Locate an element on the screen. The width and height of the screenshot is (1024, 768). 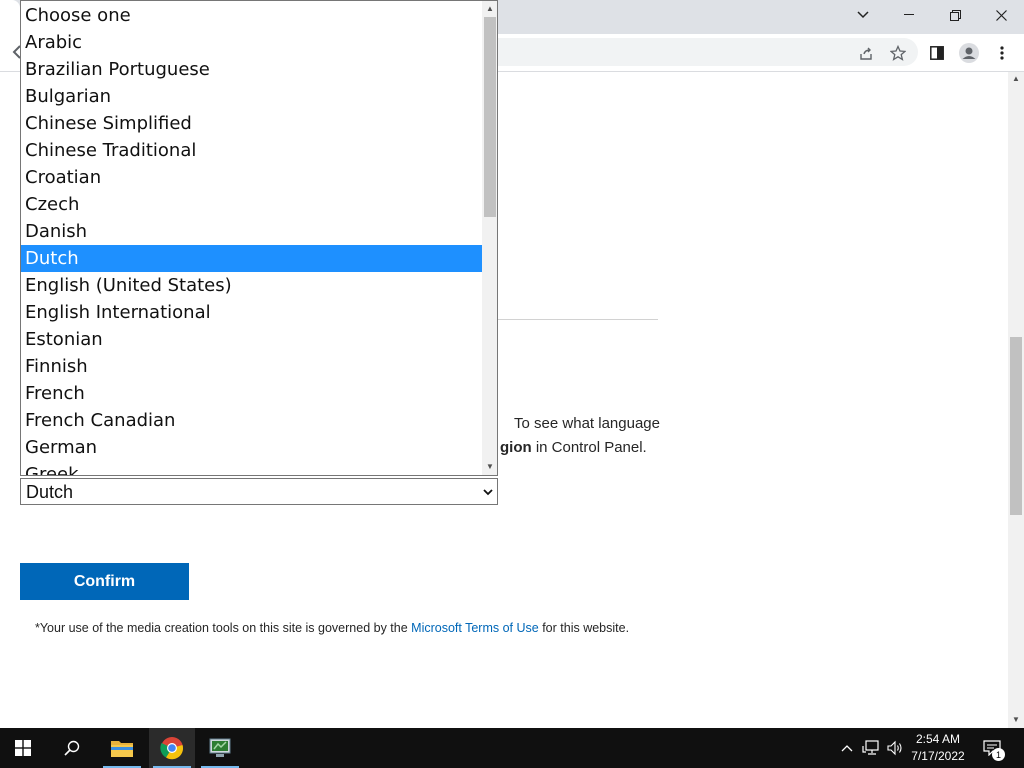
dropdown-option: Bulgarian is located at coordinates (251, 96).